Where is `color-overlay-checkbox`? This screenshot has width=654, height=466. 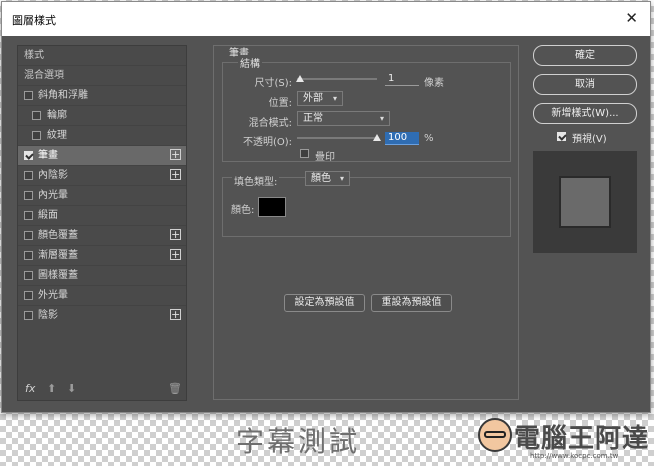
color-overlay-checkbox is located at coordinates (28, 235).